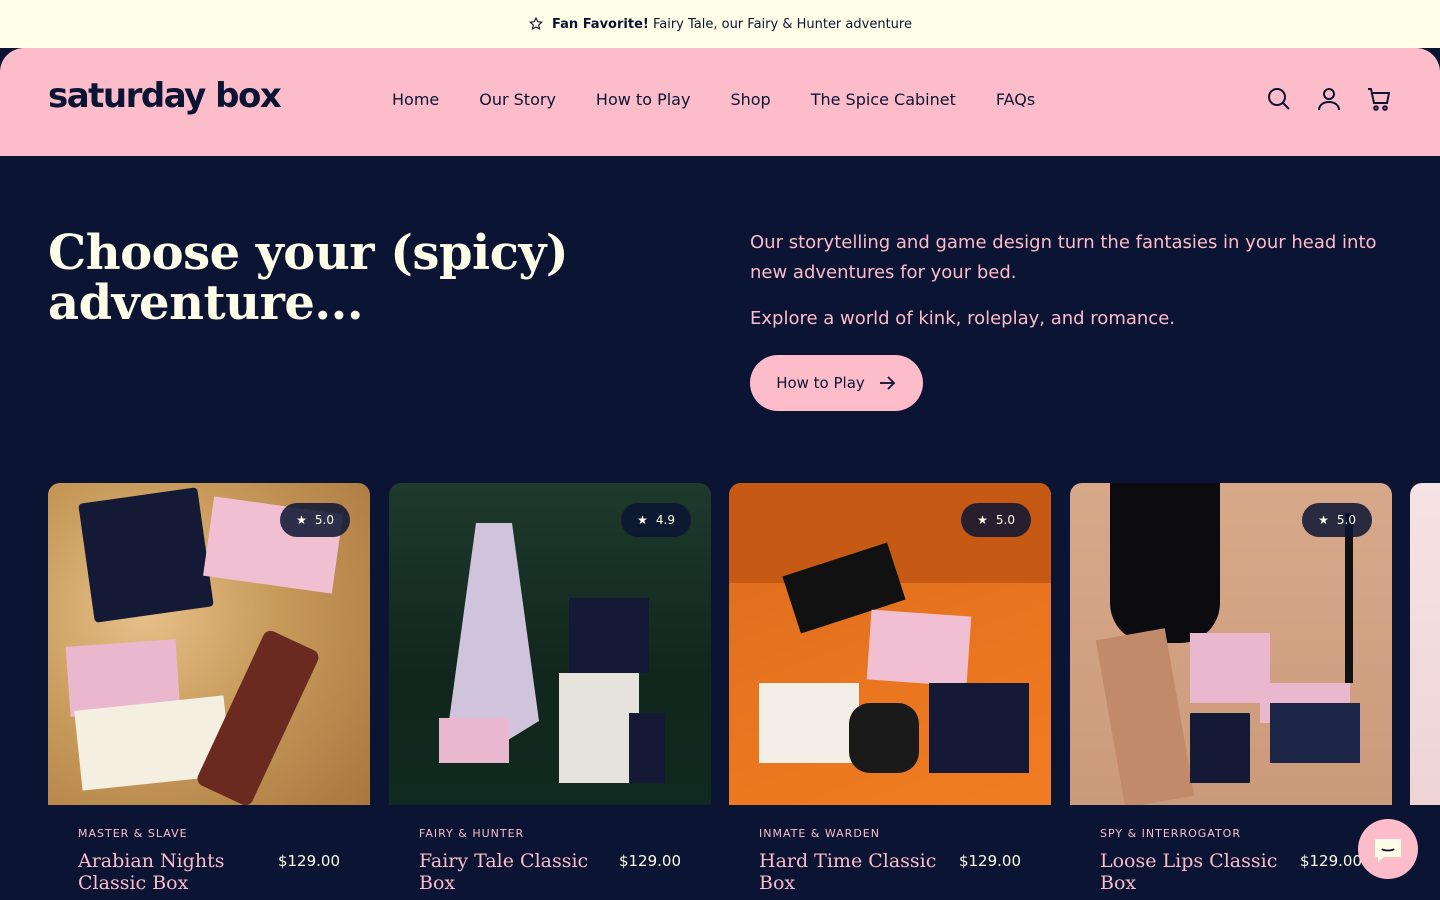 The width and height of the screenshot is (1440, 900). I want to click on cart-icon, so click(1379, 99).